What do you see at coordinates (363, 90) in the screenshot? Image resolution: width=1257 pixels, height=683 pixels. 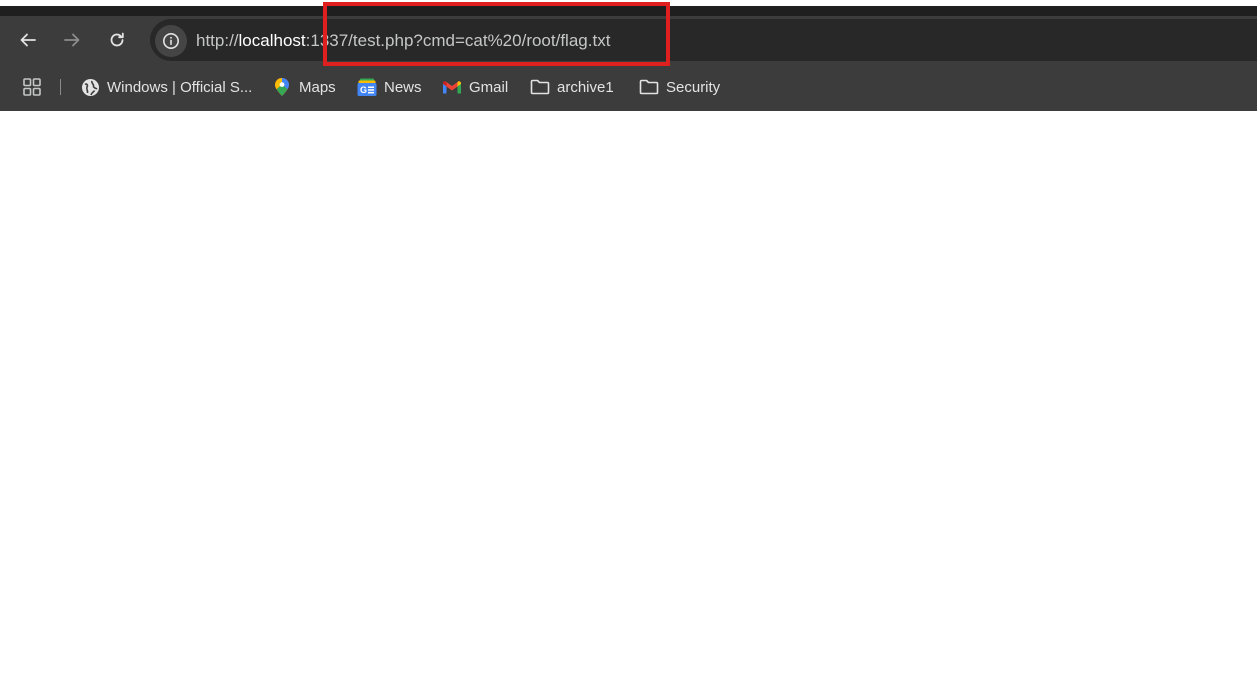 I see `svg-text: G` at bounding box center [363, 90].